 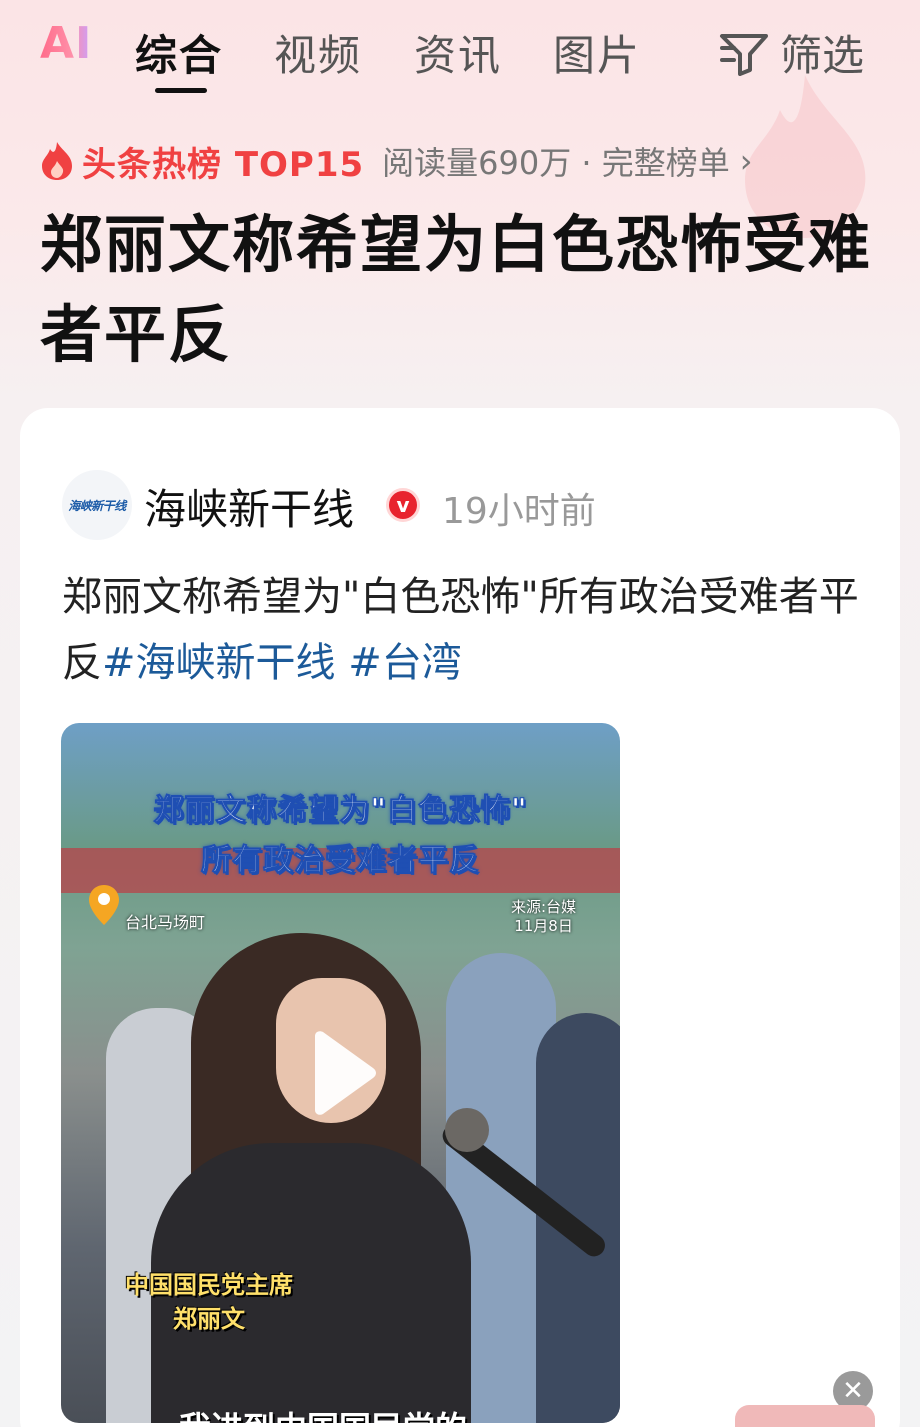 What do you see at coordinates (165, 922) in the screenshot?
I see `video-location: 台北马场町` at bounding box center [165, 922].